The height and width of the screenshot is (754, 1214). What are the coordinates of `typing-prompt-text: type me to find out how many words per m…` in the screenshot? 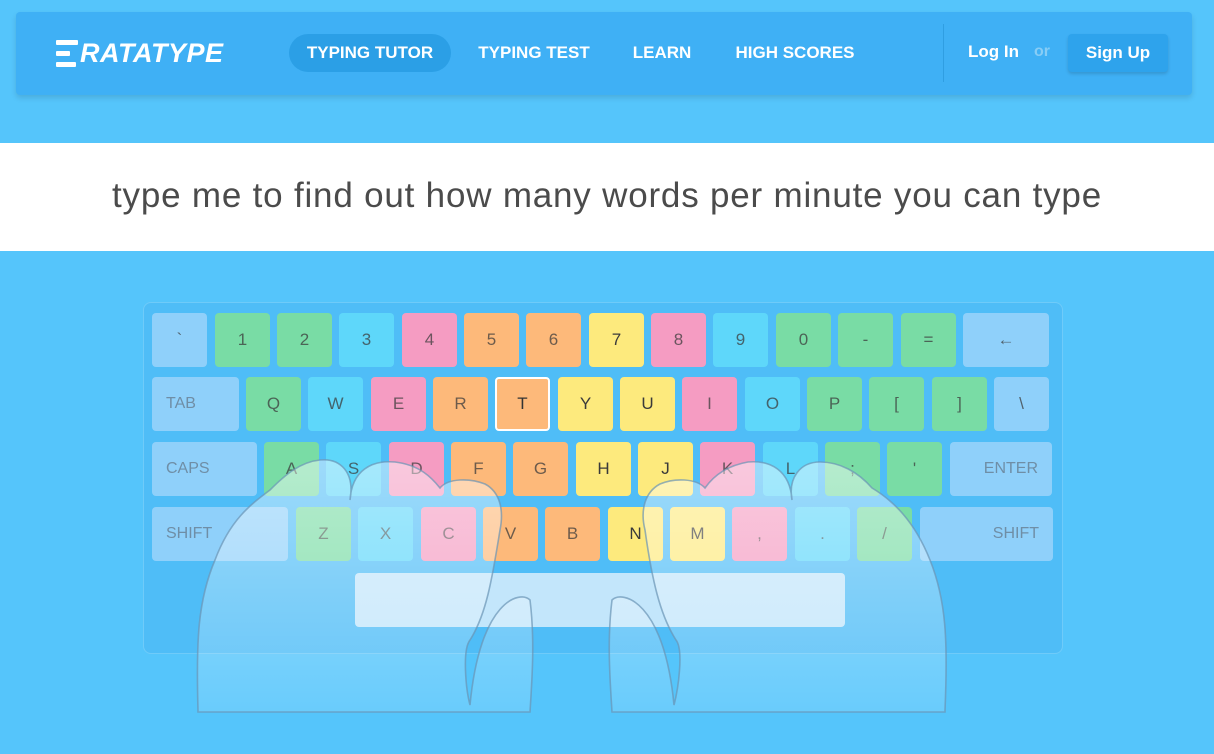 It's located at (607, 196).